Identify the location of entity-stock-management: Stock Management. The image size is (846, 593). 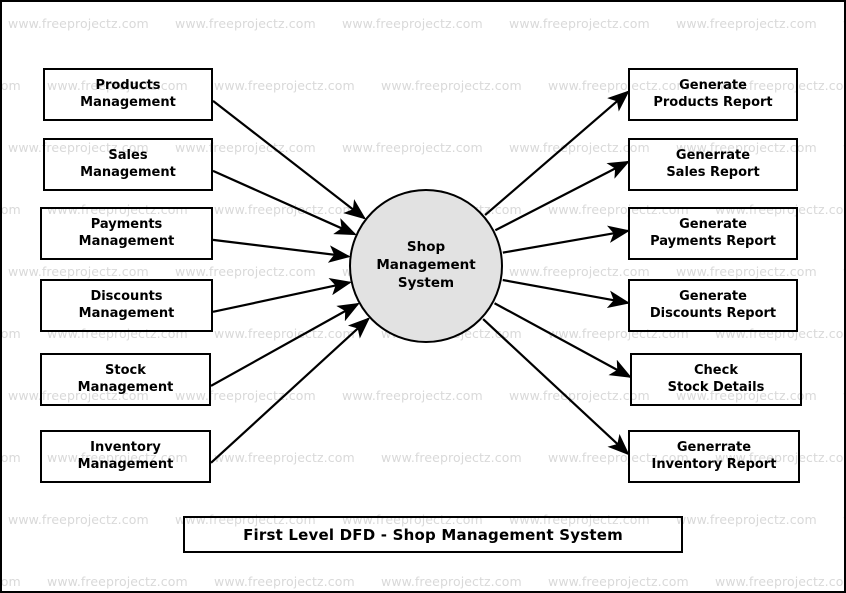
(125, 379).